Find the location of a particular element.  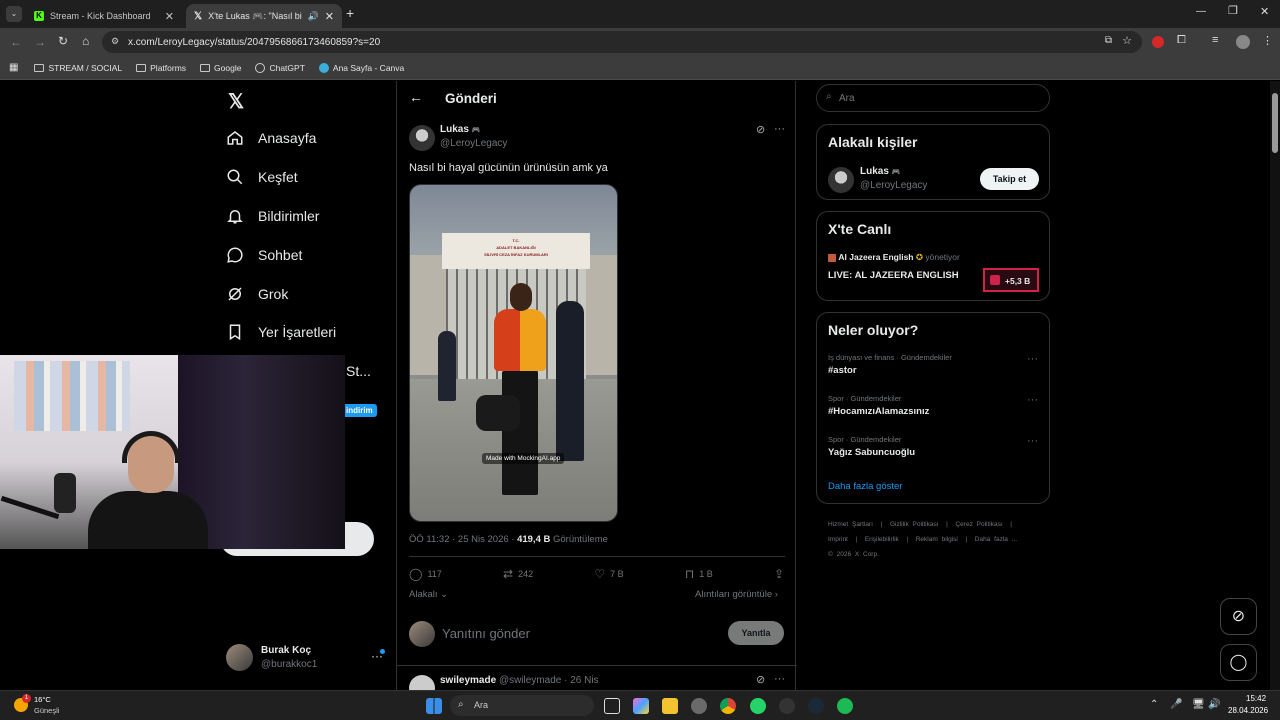

author-avatar is located at coordinates (422, 138).